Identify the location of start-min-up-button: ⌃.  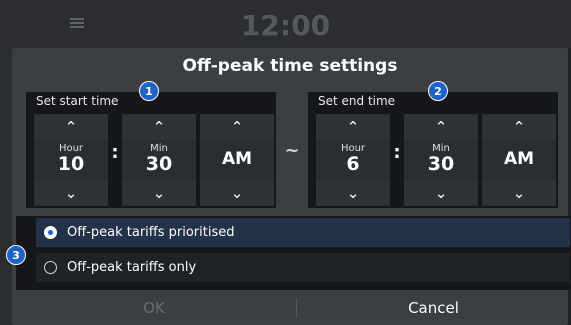
(159, 127).